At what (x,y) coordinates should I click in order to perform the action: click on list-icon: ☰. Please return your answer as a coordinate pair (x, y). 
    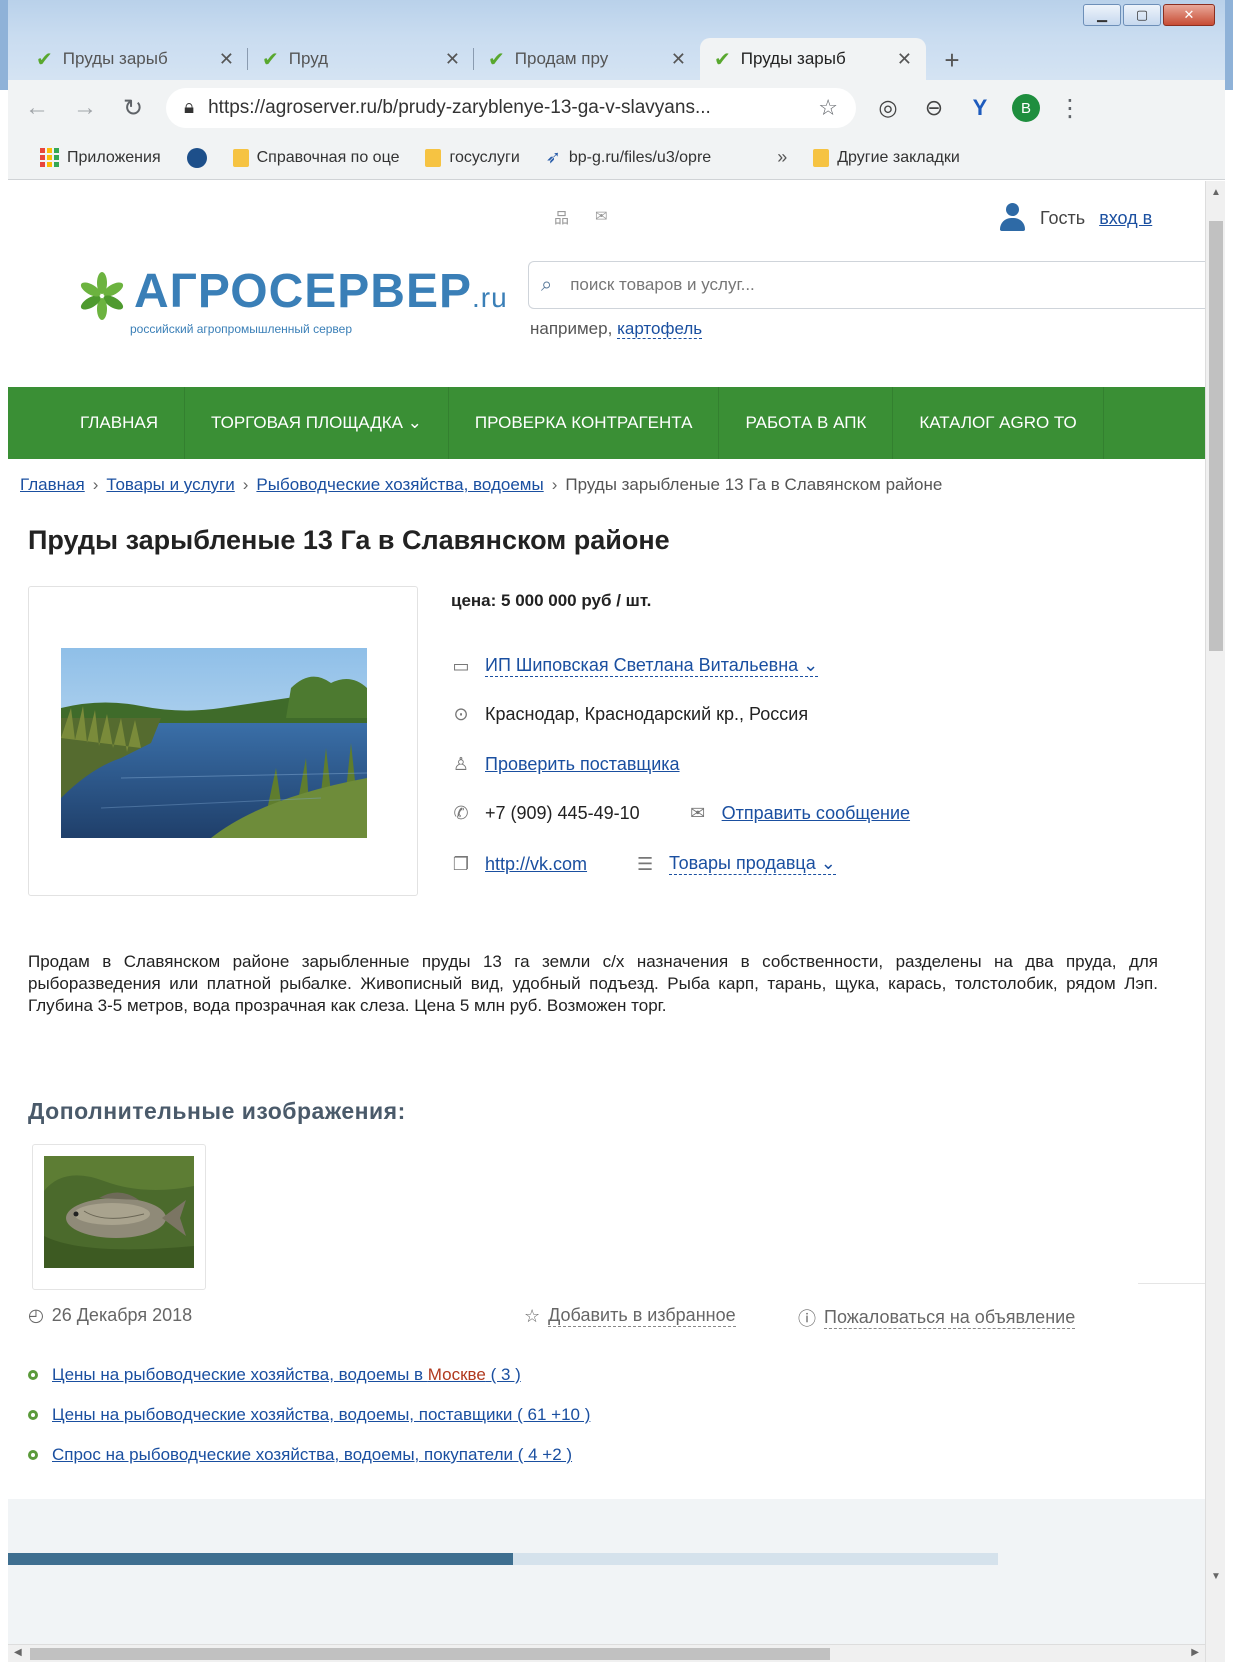
    Looking at the image, I should click on (645, 863).